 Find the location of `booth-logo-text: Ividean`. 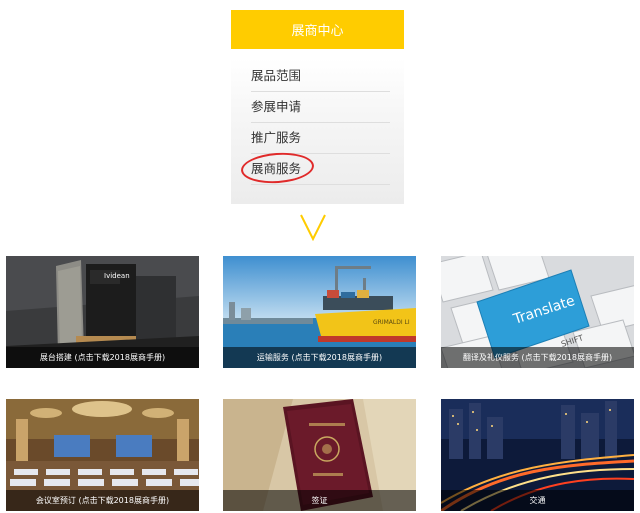

booth-logo-text: Ividean is located at coordinates (117, 276).